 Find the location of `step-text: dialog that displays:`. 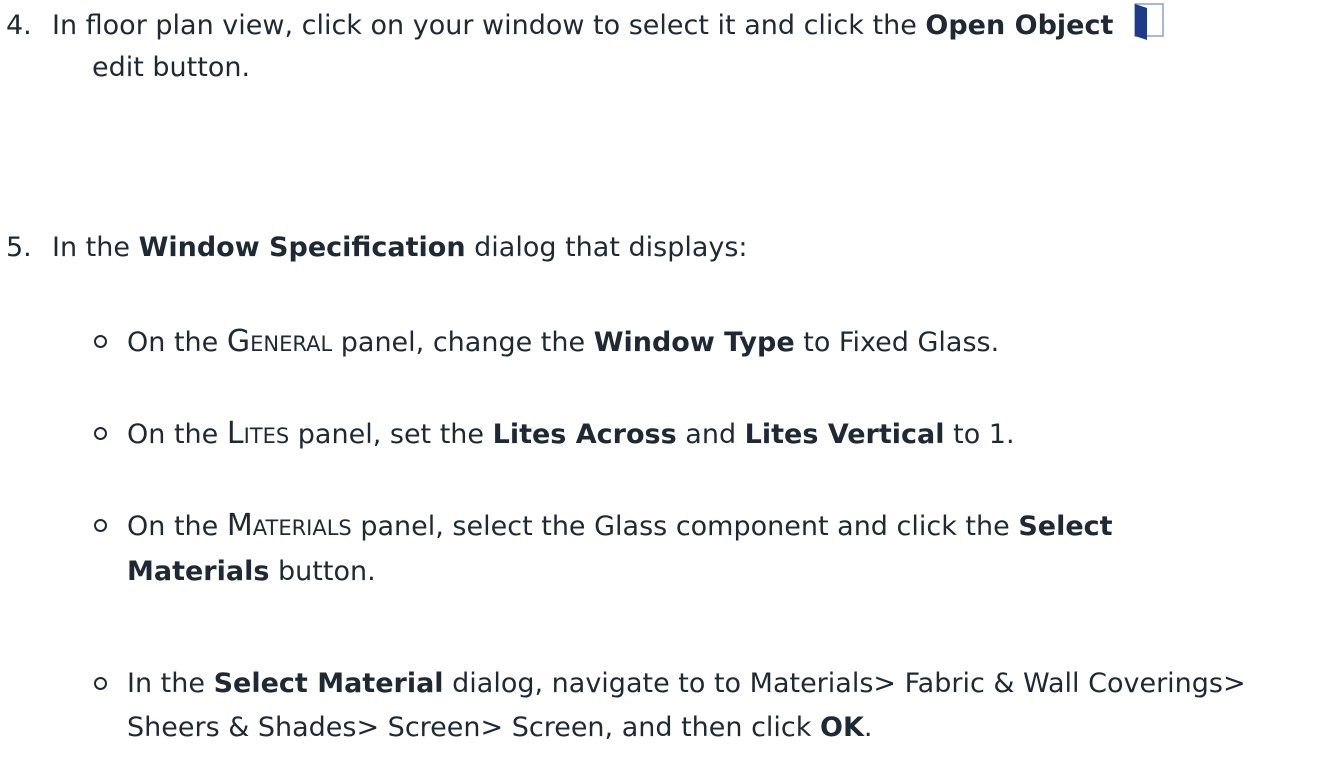

step-text: dialog that displays: is located at coordinates (611, 247).